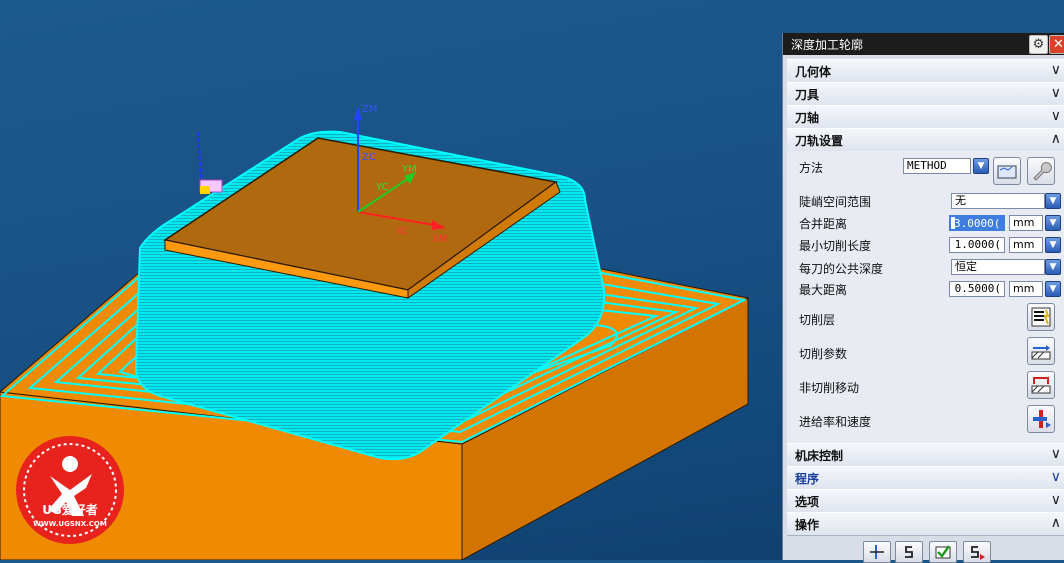 This screenshot has width=1064, height=563. I want to click on merge-input: 3.0000(, so click(977, 223).